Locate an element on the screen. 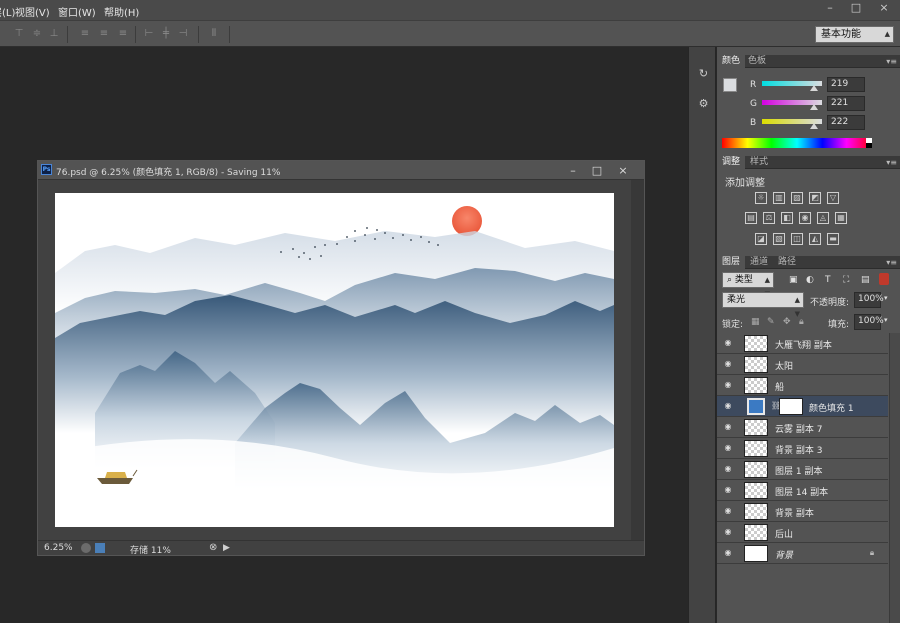 The height and width of the screenshot is (623, 900). tab-color: 颜色 is located at coordinates (731, 61).